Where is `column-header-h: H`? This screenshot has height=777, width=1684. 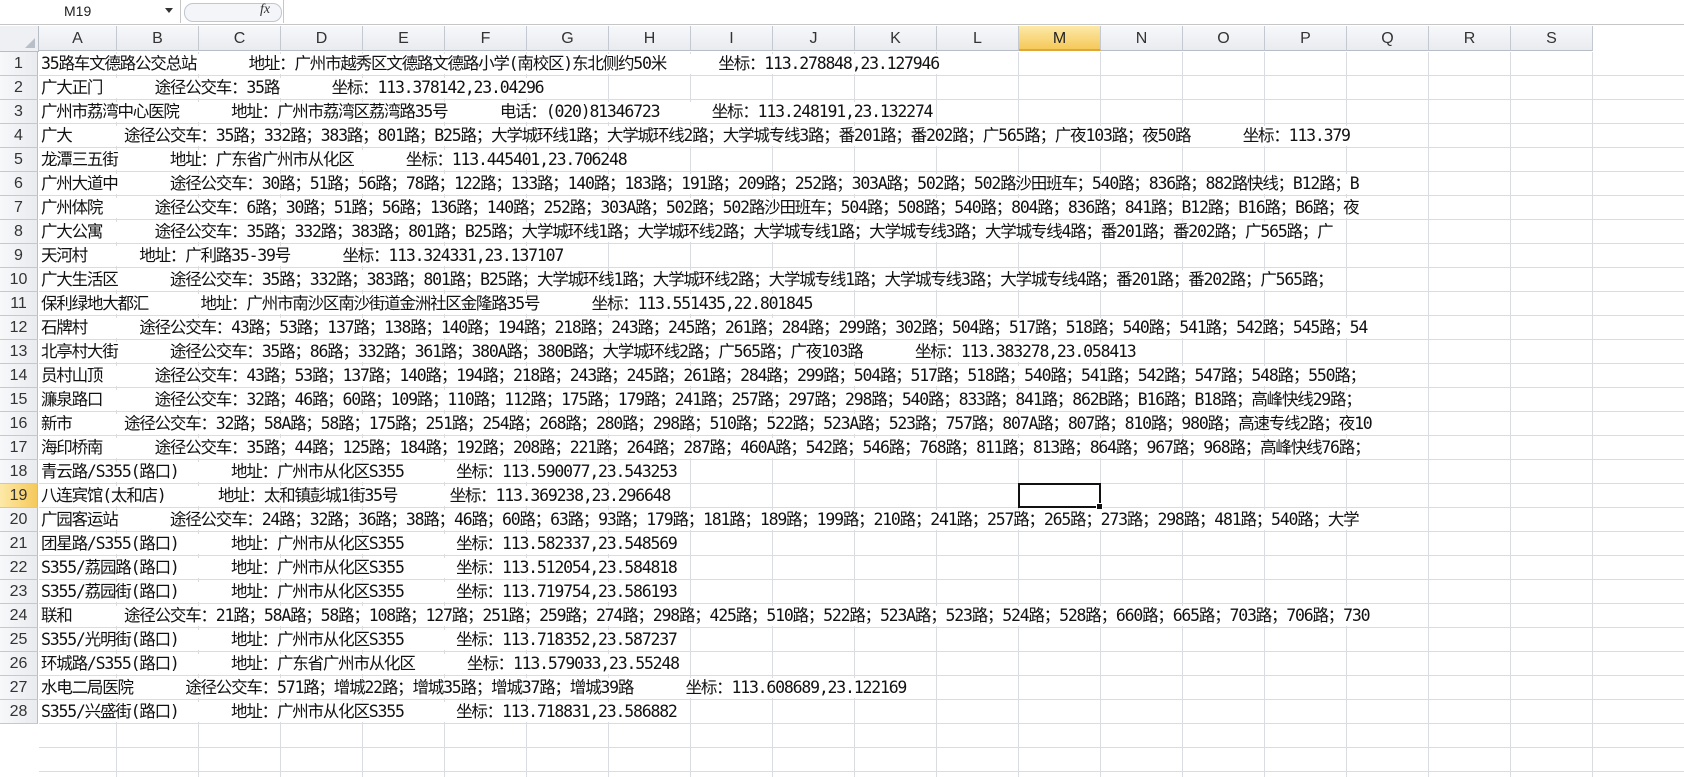 column-header-h: H is located at coordinates (650, 38).